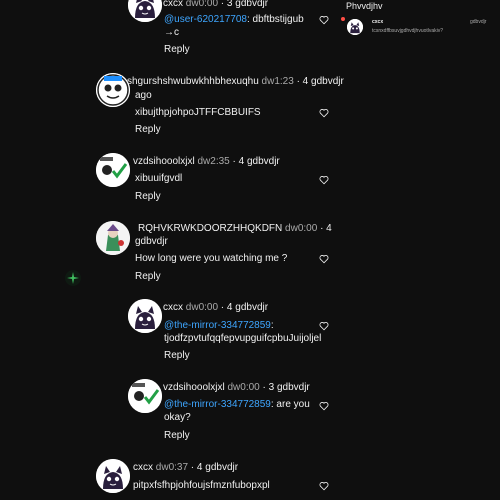  What do you see at coordinates (151, 241) in the screenshot?
I see `comment-meta-ago: gdbvdjr` at bounding box center [151, 241].